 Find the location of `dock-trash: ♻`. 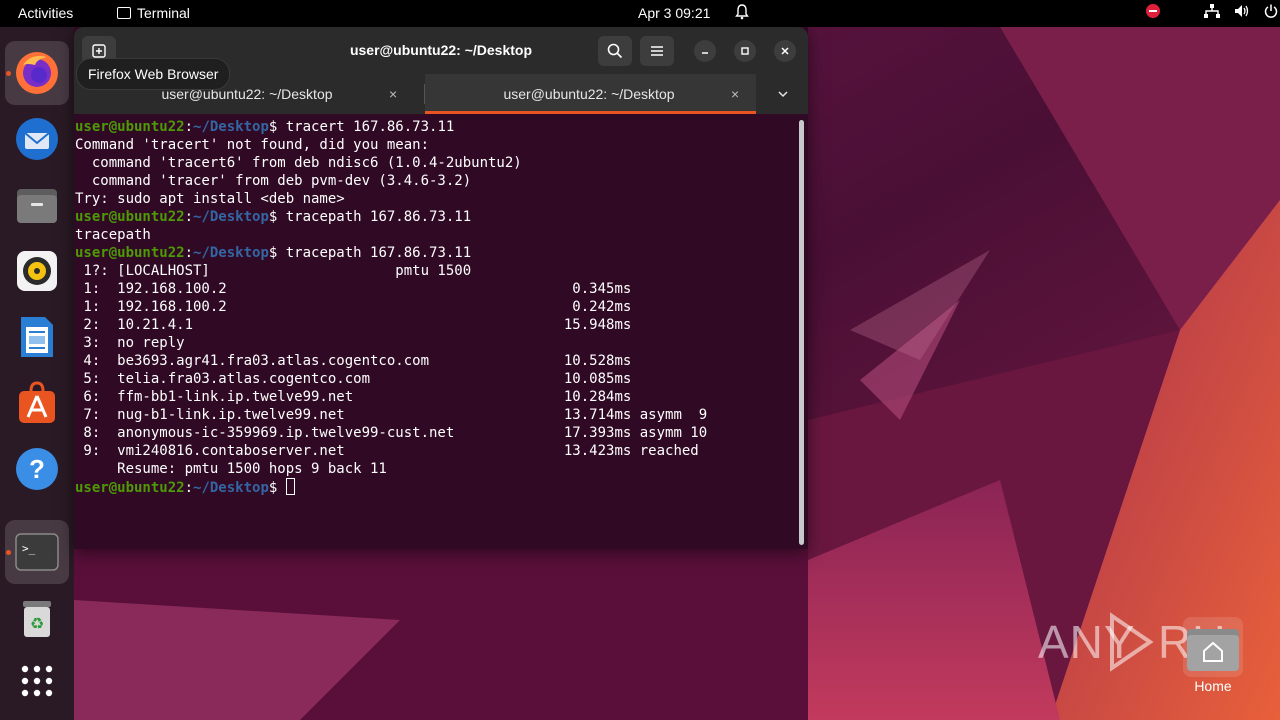

dock-trash: ♻ is located at coordinates (37, 619).